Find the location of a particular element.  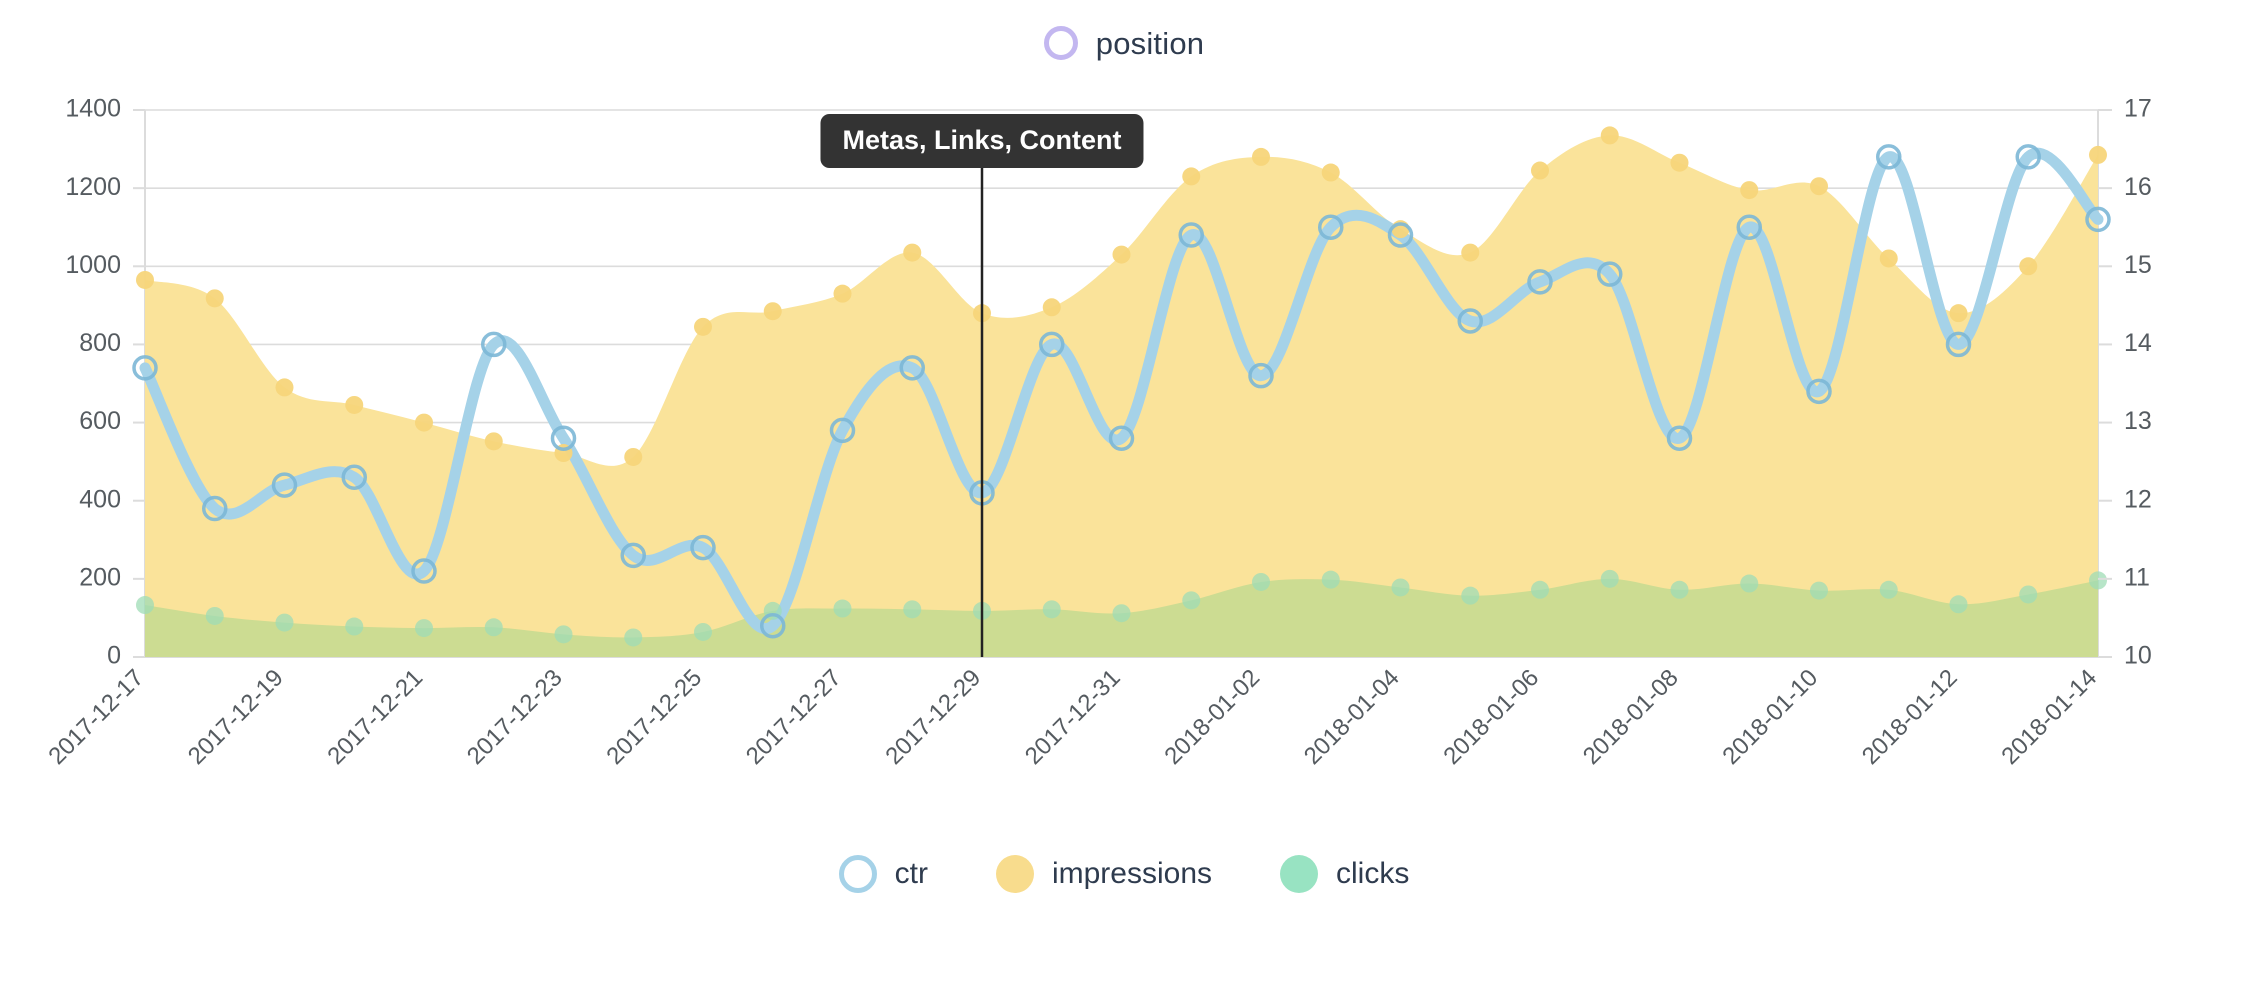

legend-item-impressions: impressions is located at coordinates (1104, 874).